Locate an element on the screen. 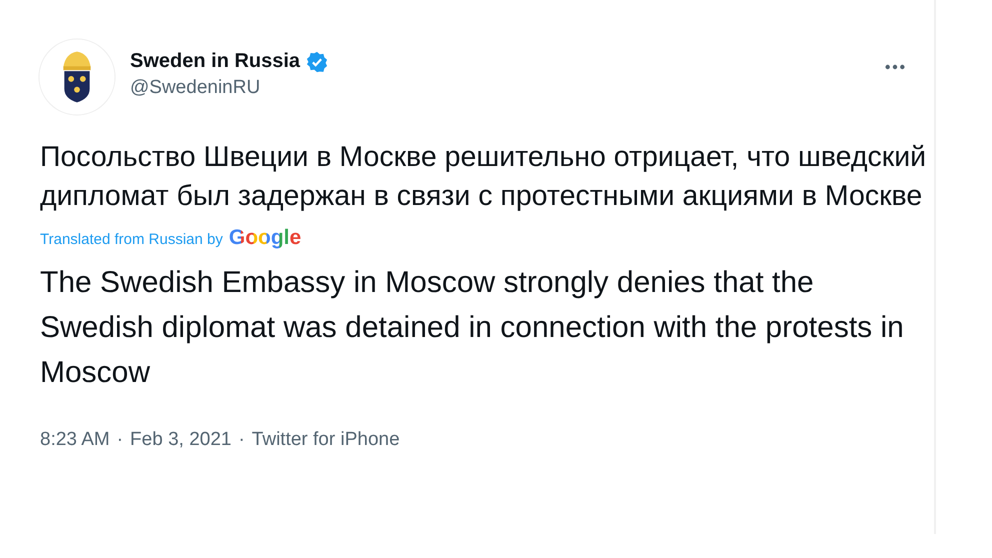 This screenshot has height=558, width=992. tweet-source: Twitter for iPhone is located at coordinates (326, 440).